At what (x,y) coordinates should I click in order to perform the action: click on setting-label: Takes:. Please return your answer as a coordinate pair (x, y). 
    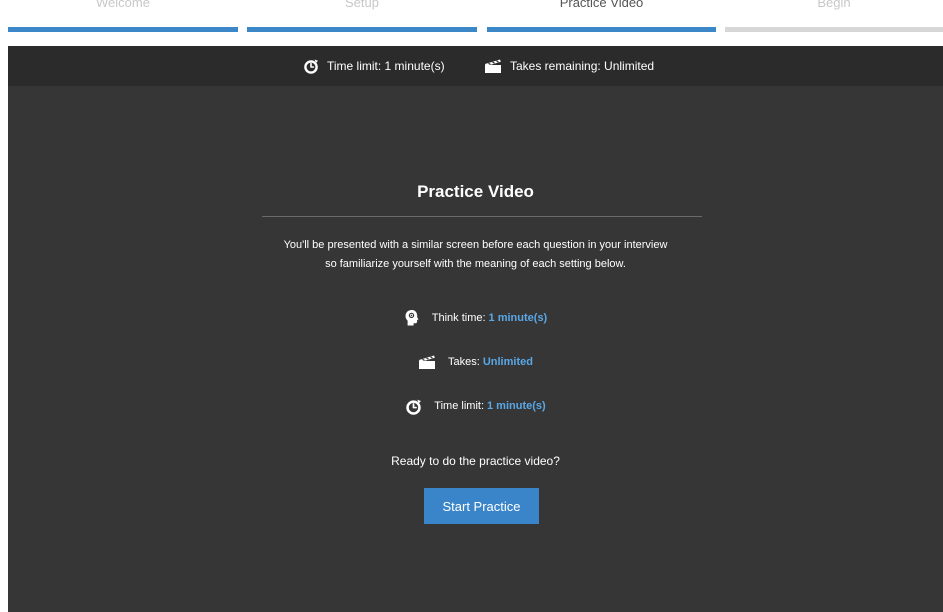
    Looking at the image, I should click on (464, 362).